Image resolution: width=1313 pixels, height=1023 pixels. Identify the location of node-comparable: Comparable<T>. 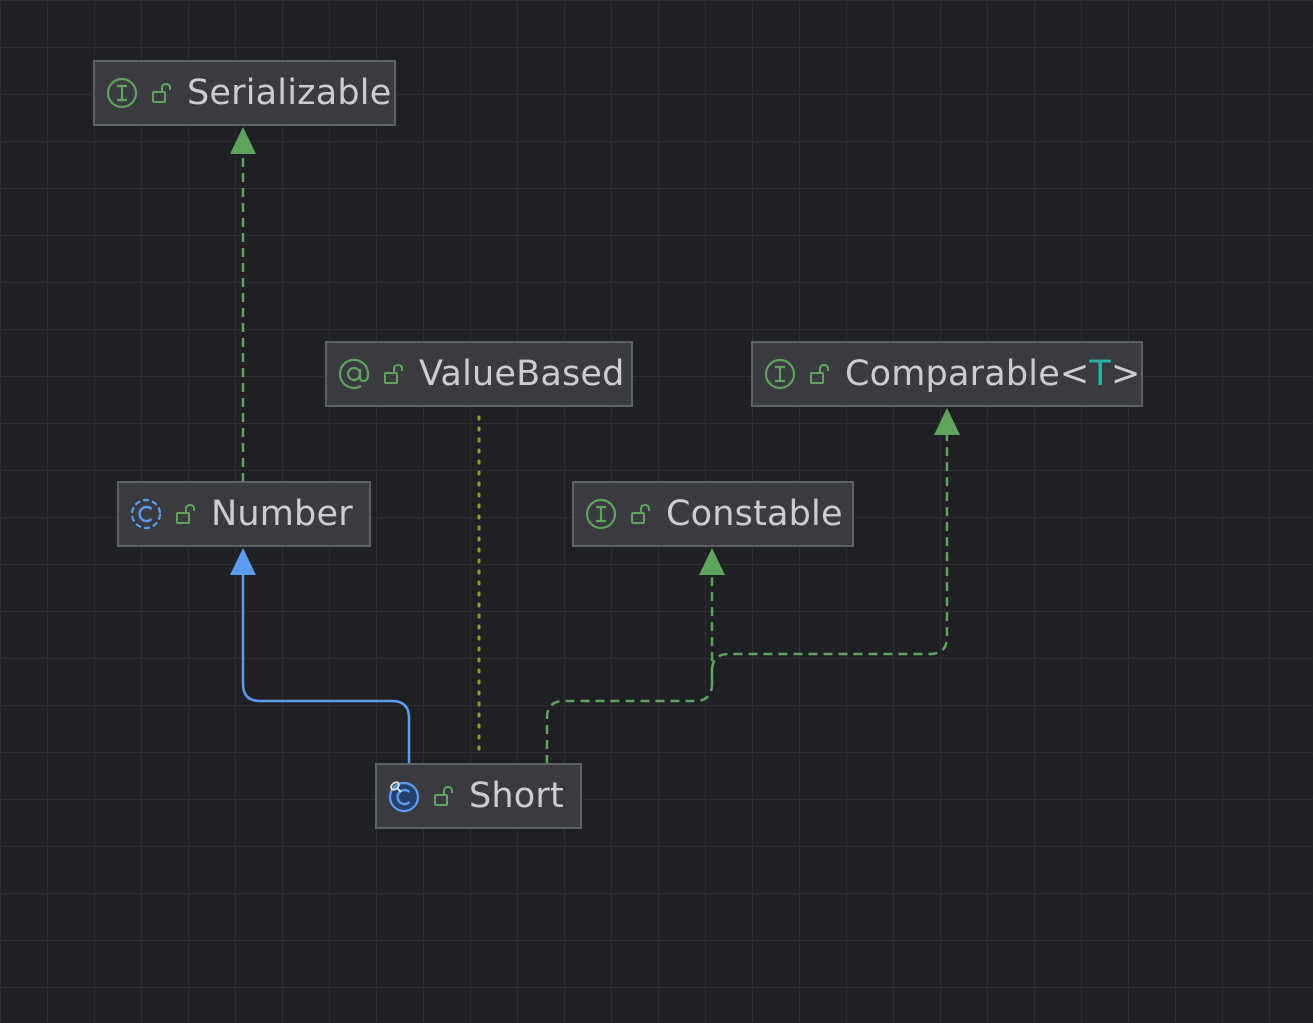
(947, 374).